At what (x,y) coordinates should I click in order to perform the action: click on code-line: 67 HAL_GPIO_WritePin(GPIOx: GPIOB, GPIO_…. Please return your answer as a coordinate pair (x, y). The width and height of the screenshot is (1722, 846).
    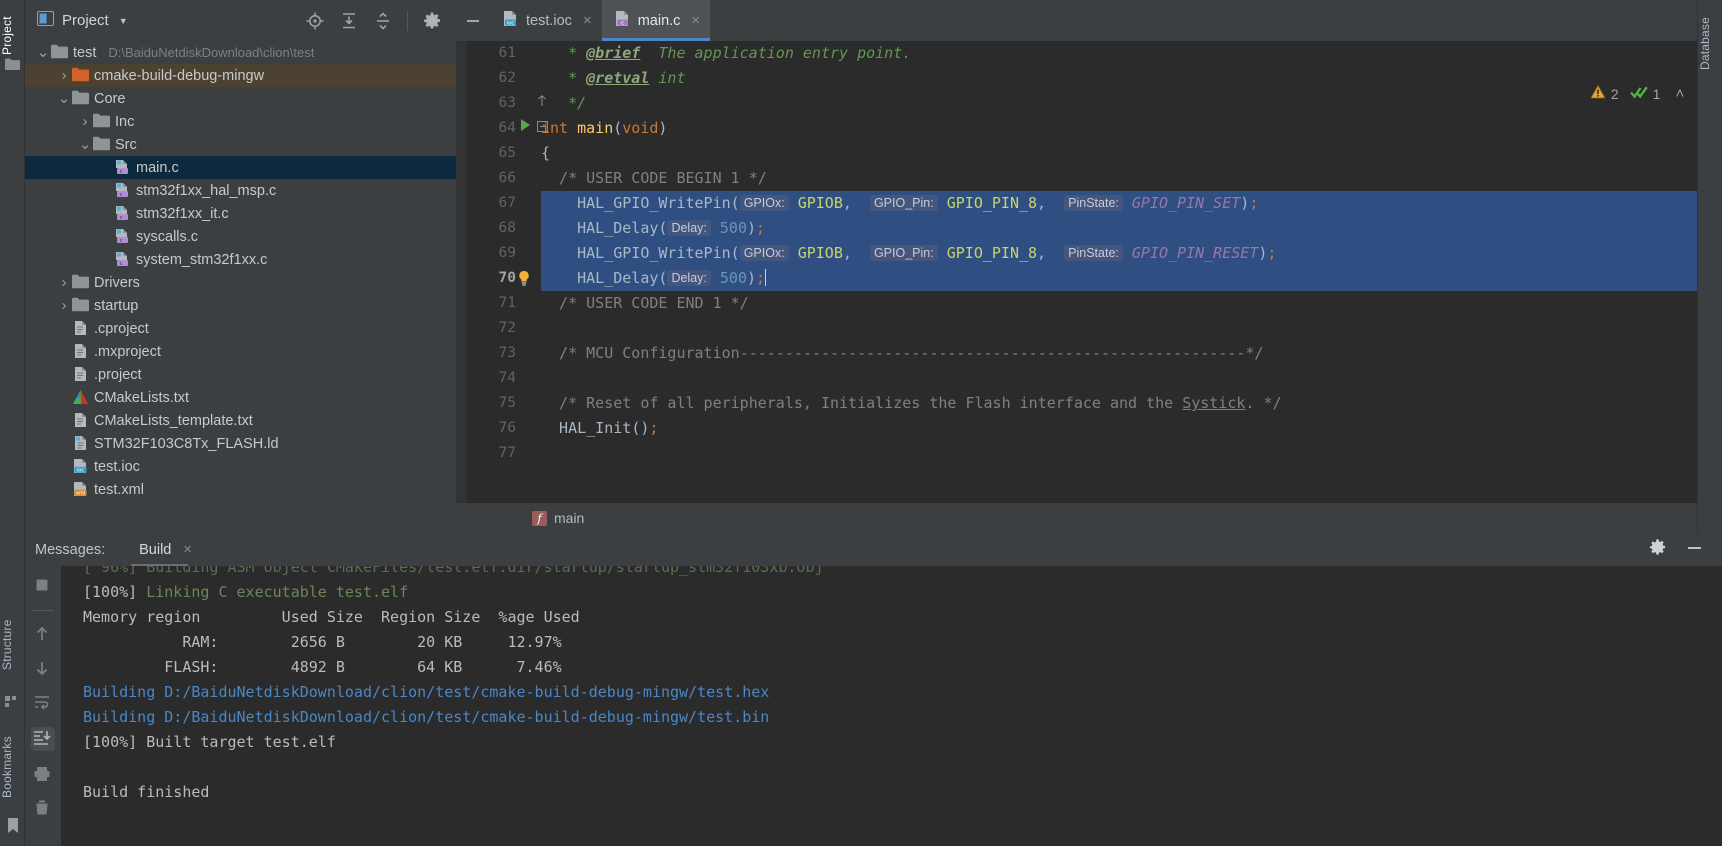
    Looking at the image, I should click on (1089, 203).